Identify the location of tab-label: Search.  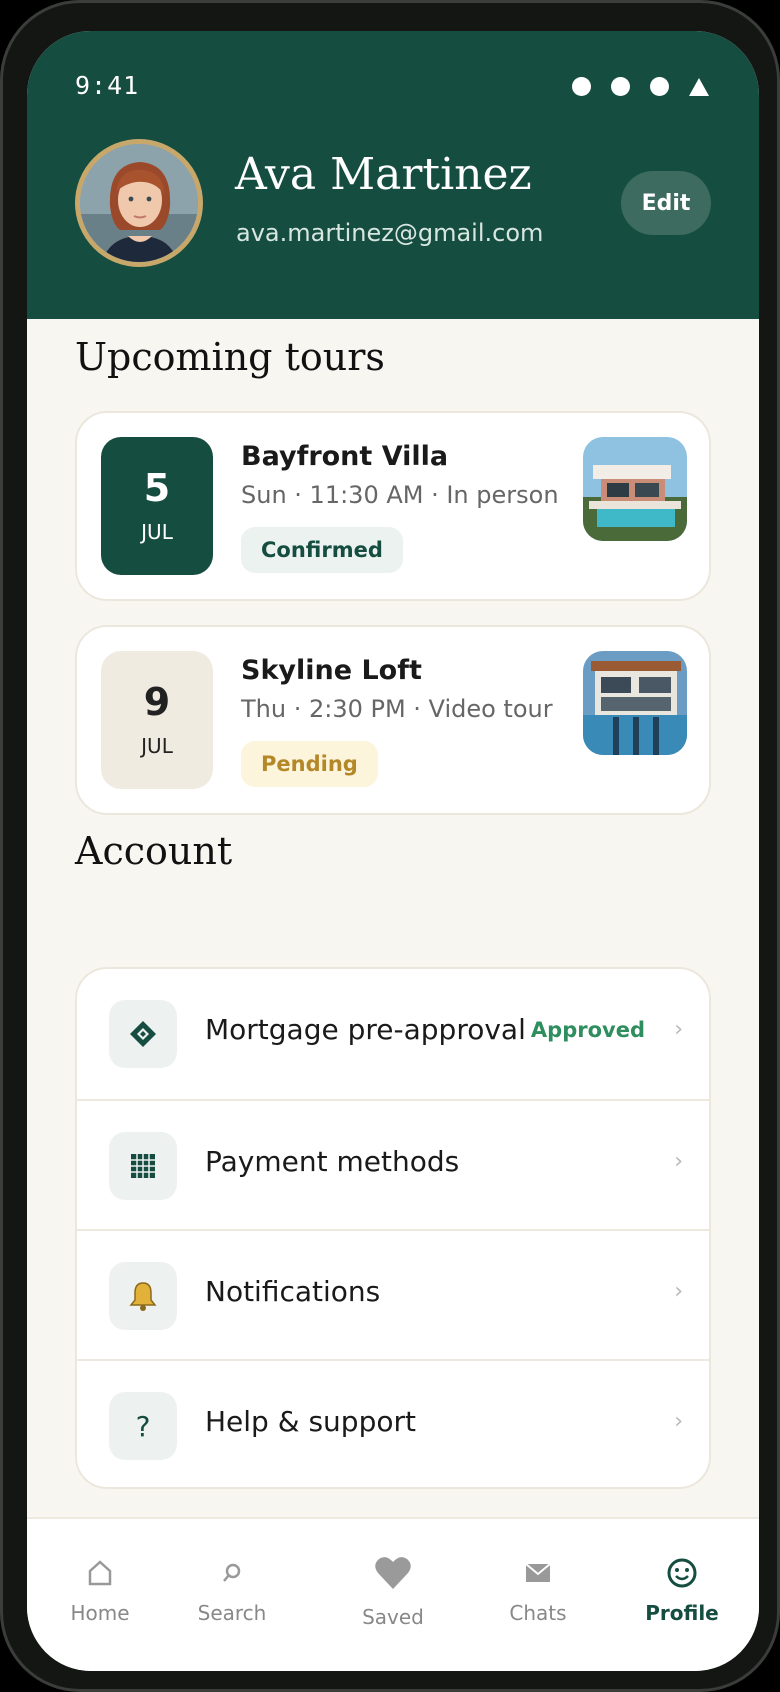
(232, 1613).